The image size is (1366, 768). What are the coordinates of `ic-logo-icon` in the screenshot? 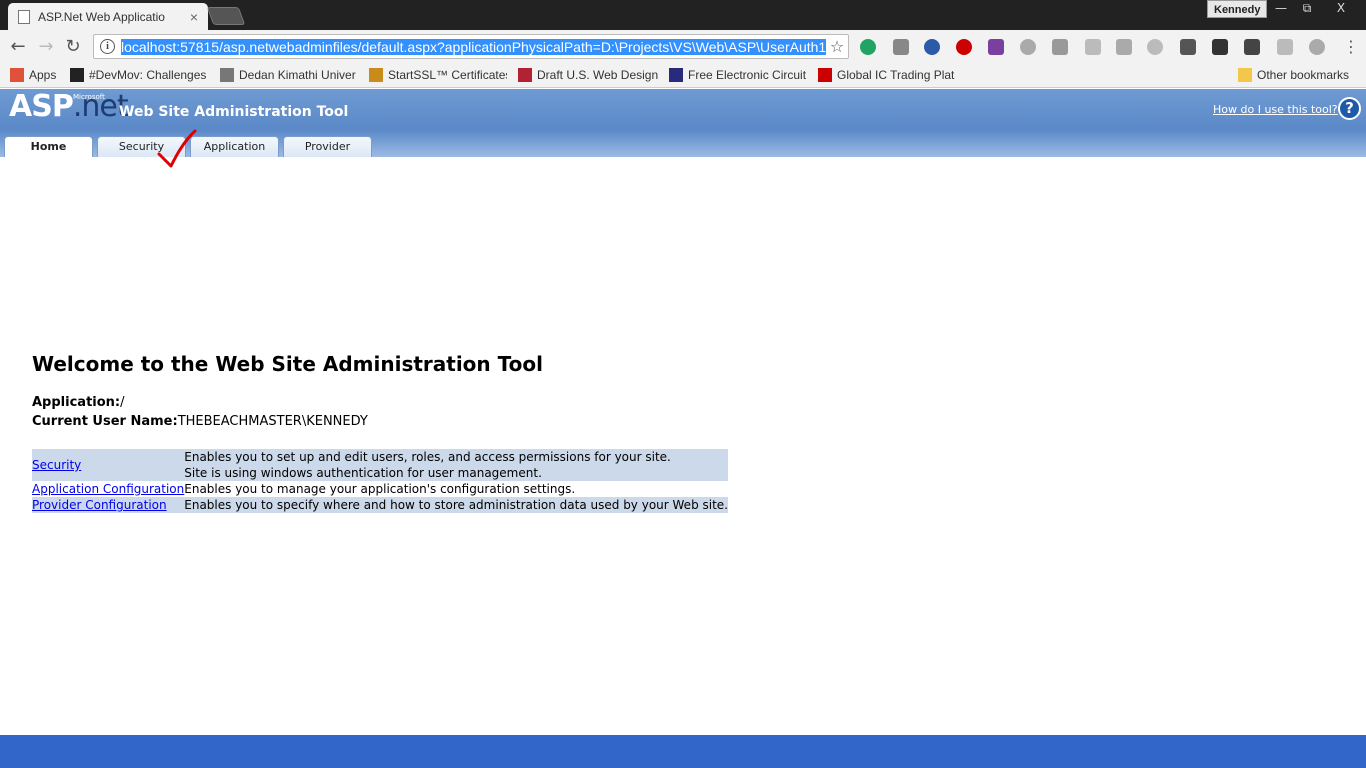 It's located at (825, 75).